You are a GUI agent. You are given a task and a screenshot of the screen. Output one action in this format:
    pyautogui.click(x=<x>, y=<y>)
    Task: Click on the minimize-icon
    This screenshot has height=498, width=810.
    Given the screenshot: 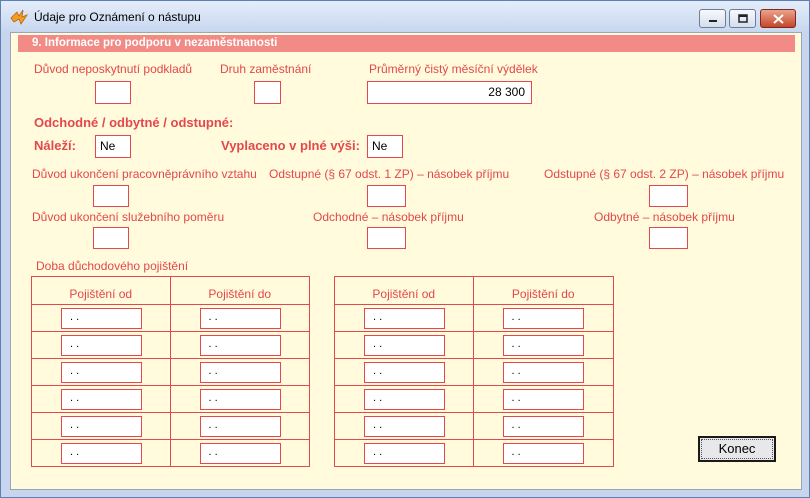 What is the action you would take?
    pyautogui.click(x=712, y=20)
    